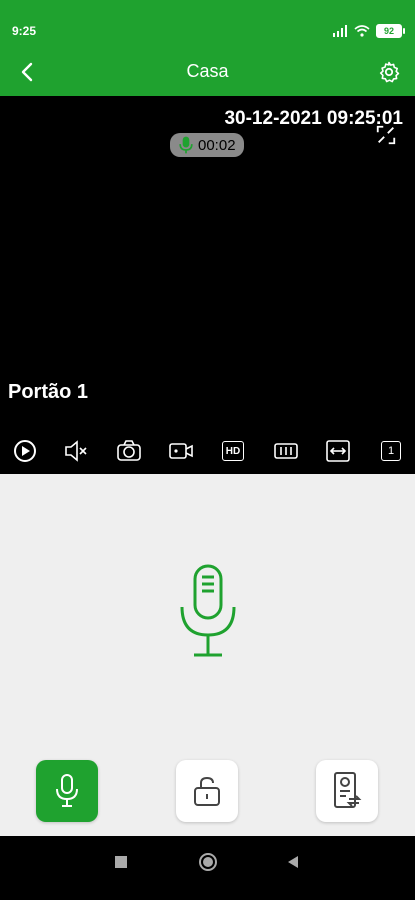 This screenshot has height=900, width=415. Describe the element at coordinates (386, 135) in the screenshot. I see `fullscreen-icon` at that location.